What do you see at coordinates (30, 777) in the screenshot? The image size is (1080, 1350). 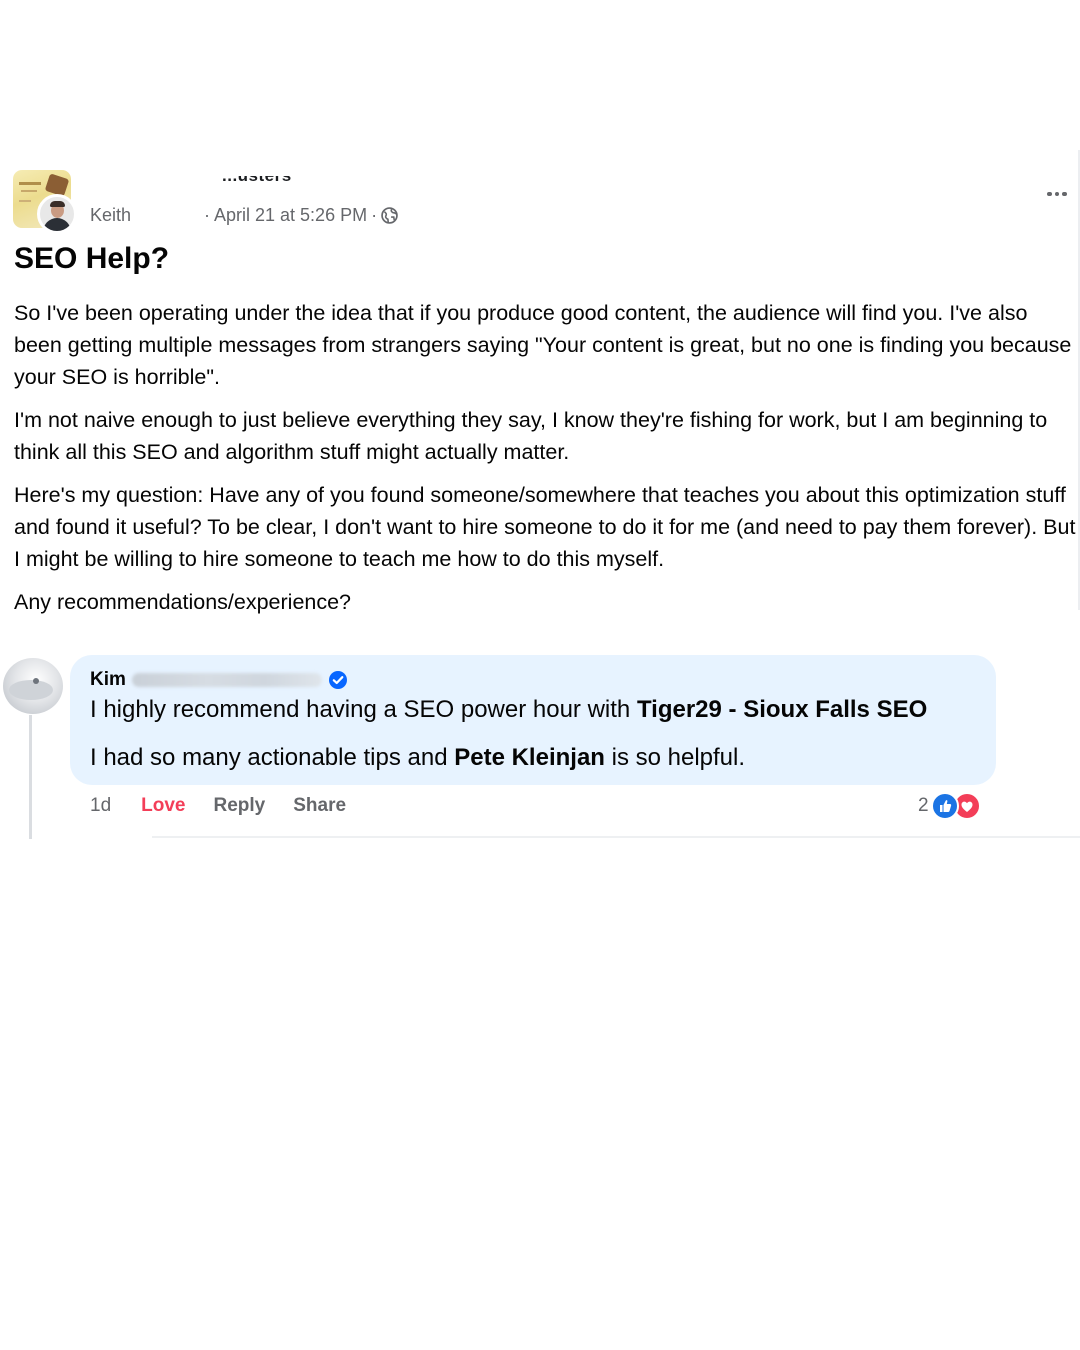 I see `thread-line` at bounding box center [30, 777].